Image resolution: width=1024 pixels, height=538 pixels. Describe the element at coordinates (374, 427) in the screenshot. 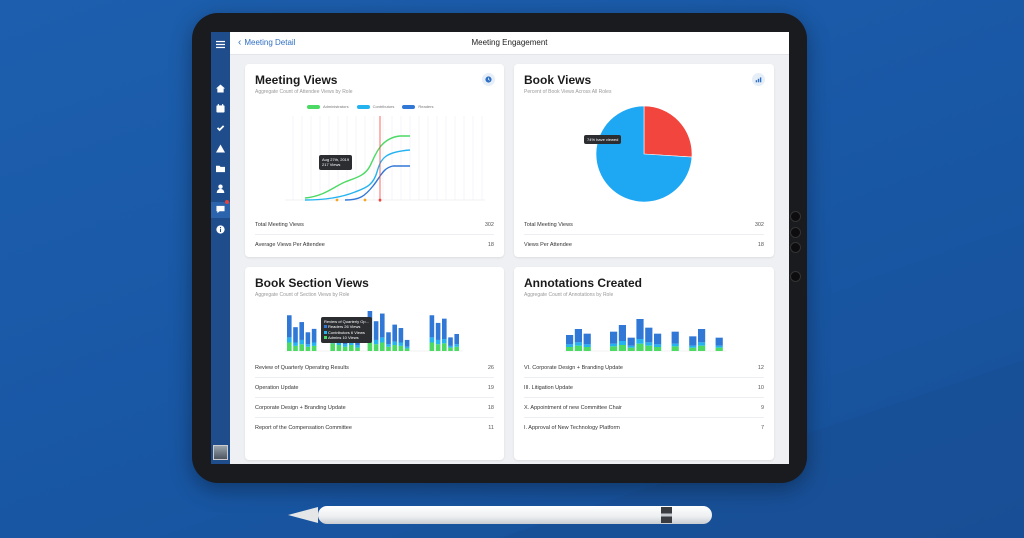

I see `list-item: Report of the Compensation Committee 11` at that location.